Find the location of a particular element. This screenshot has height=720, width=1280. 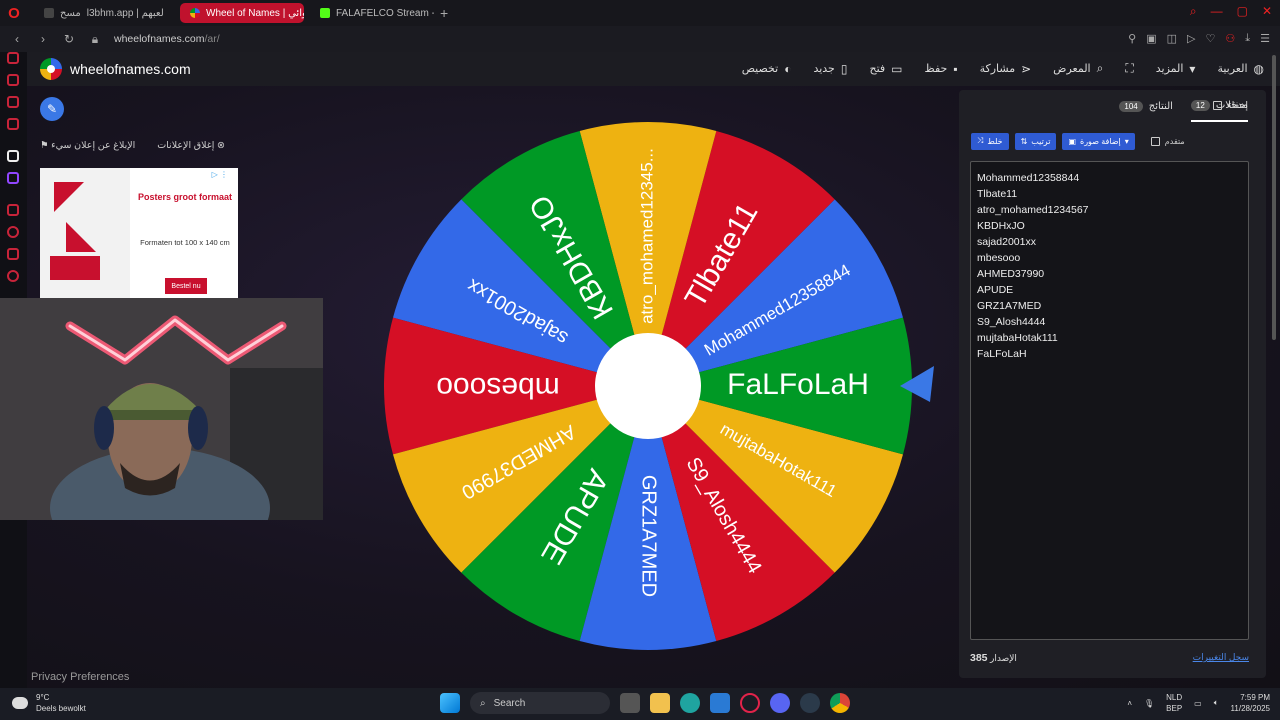

menu-gallery: ⌕ المعرض is located at coordinates (1078, 68).